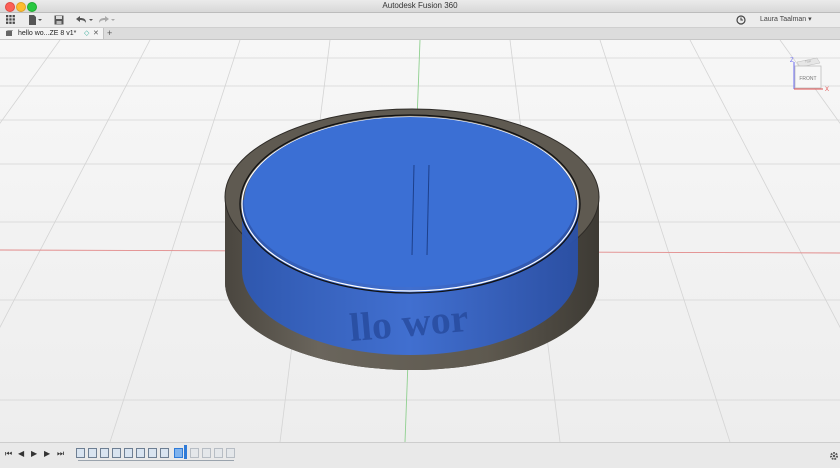 This screenshot has width=840, height=468. What do you see at coordinates (420, 455) in the screenshot?
I see `design-timeline: ⏮ ◀ ▶ ▶ ⏭` at bounding box center [420, 455].